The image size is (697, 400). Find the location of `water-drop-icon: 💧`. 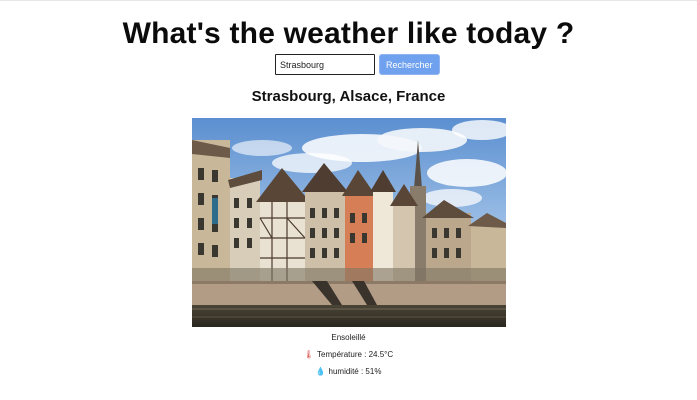

water-drop-icon: 💧 is located at coordinates (320, 371).